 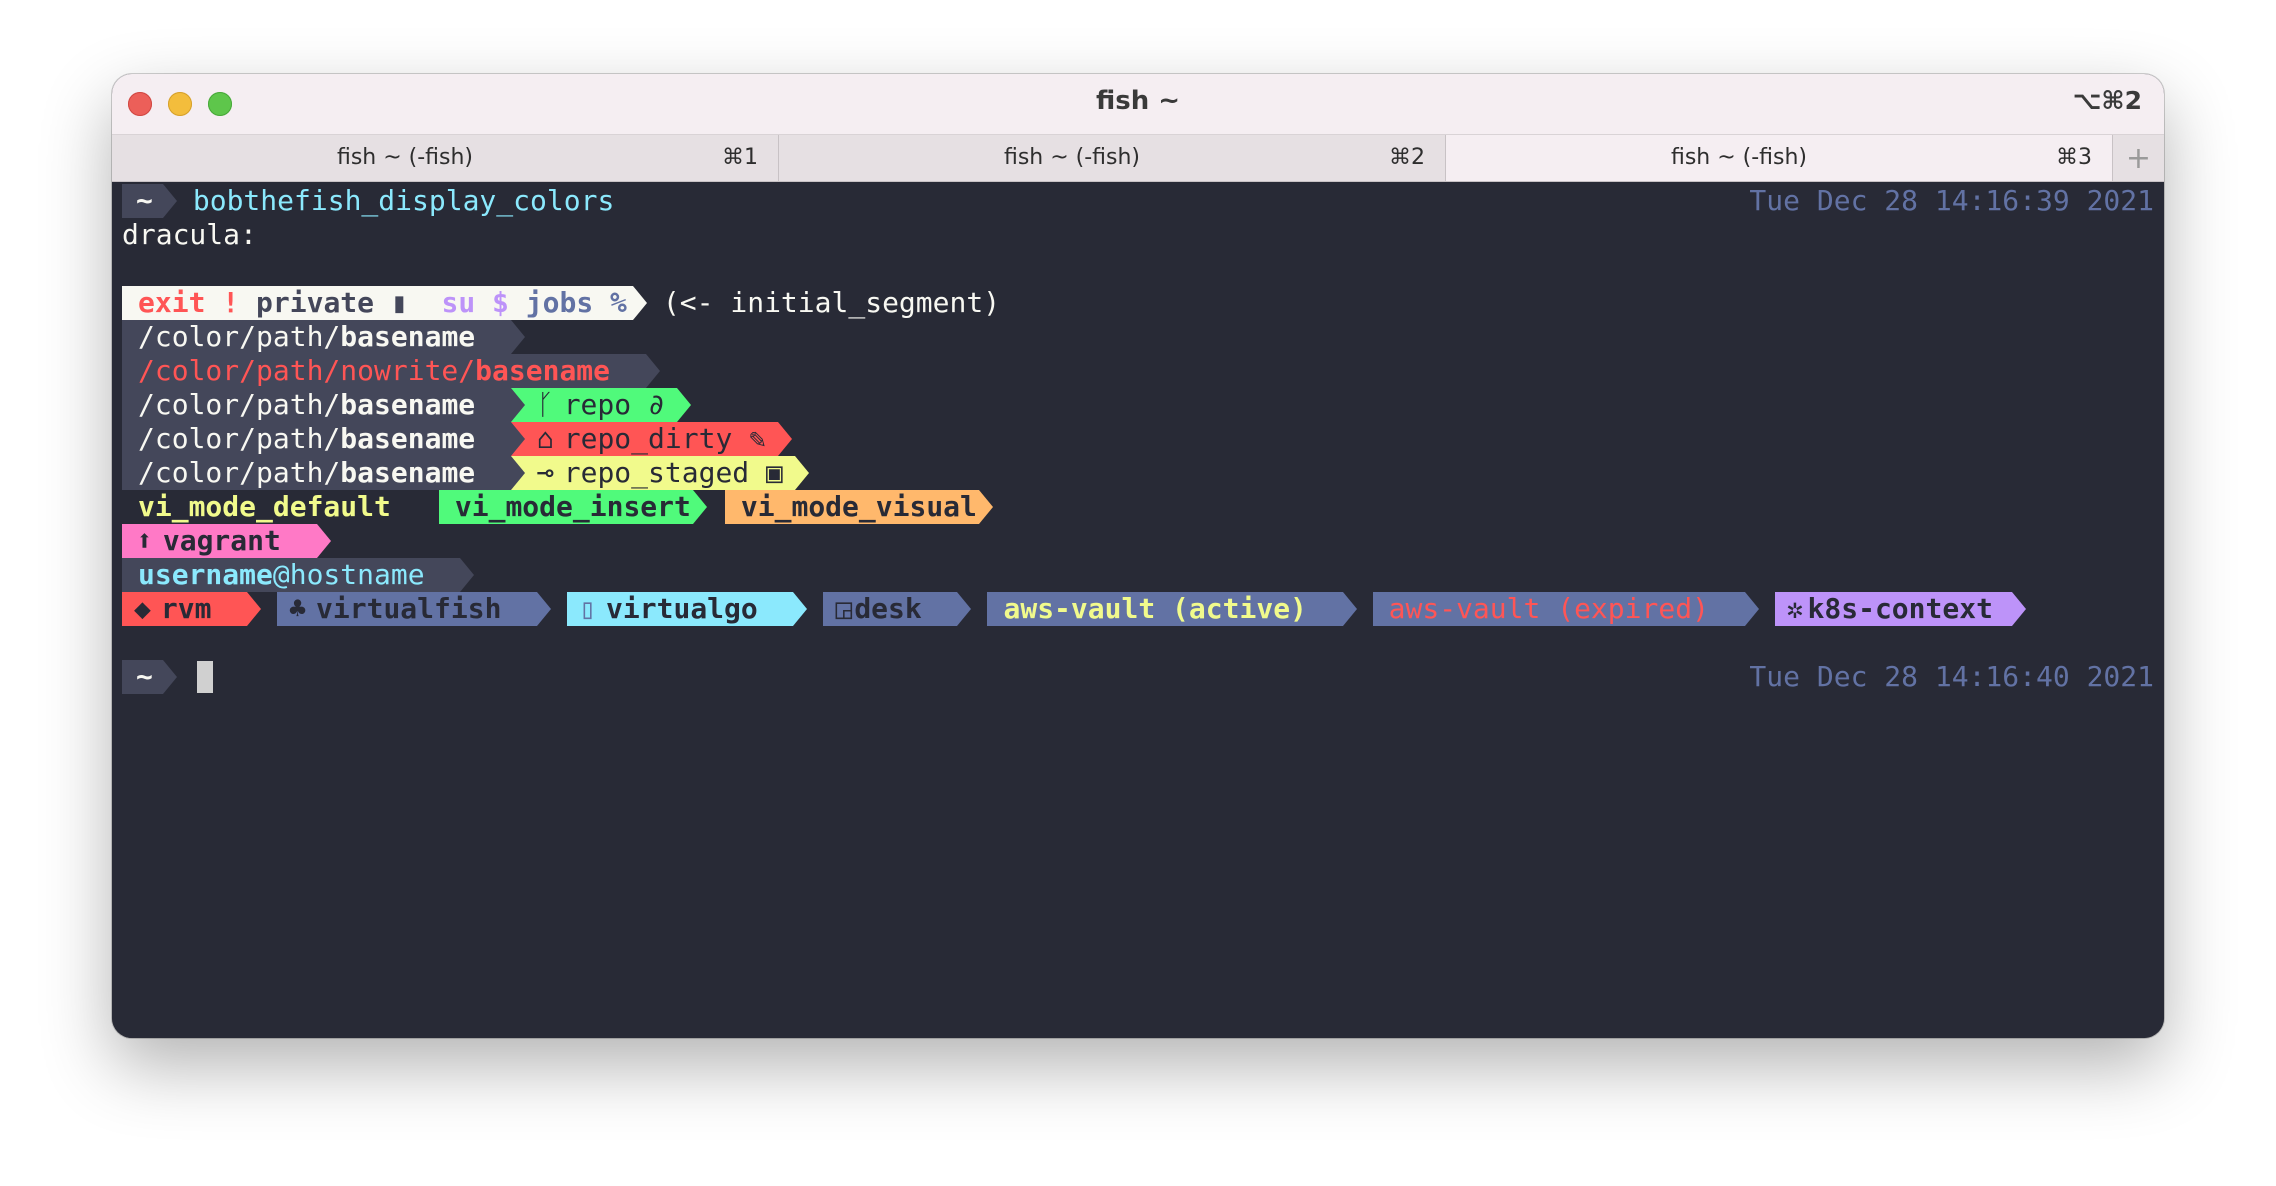 I want to click on tab-2: fish ~ (-fish) ⌘2, so click(x=1112, y=158).